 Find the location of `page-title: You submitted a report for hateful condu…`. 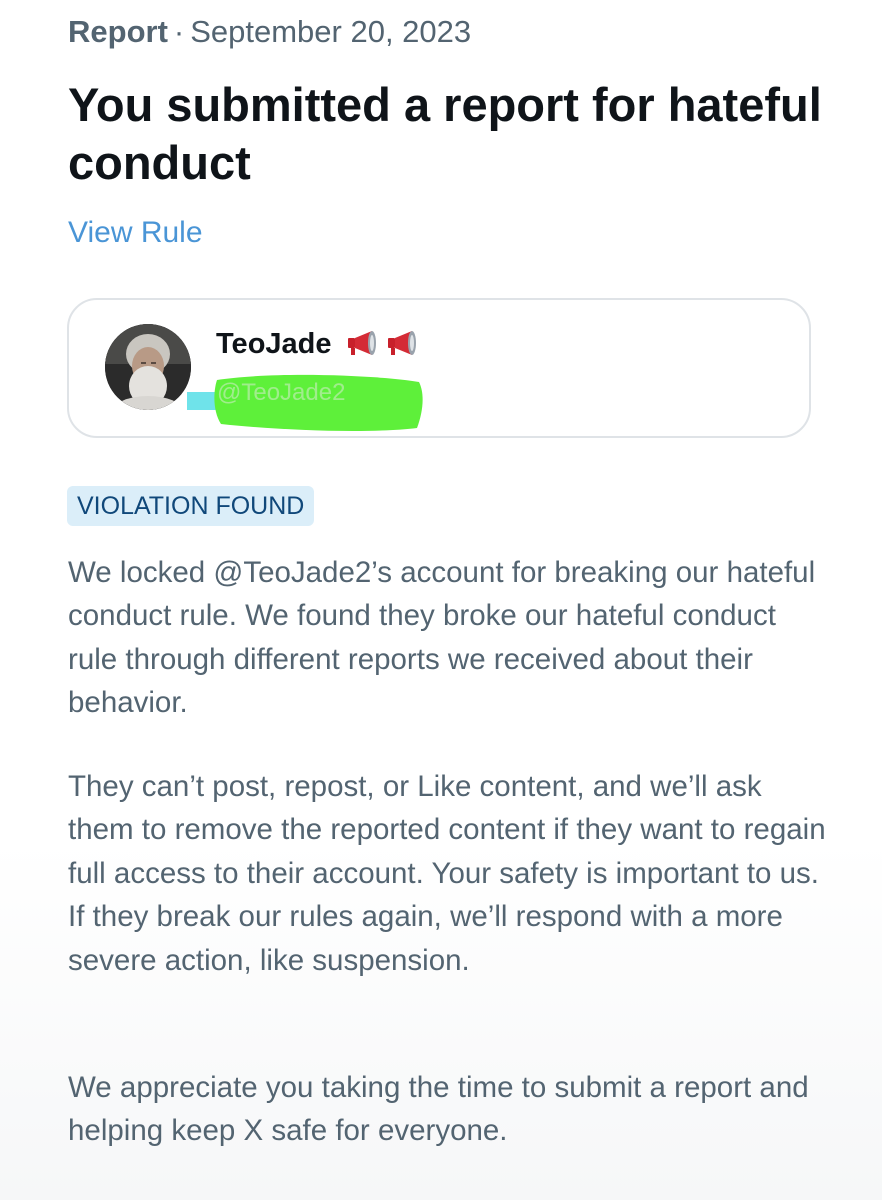

page-title: You submitted a report for hateful condu… is located at coordinates (445, 133).